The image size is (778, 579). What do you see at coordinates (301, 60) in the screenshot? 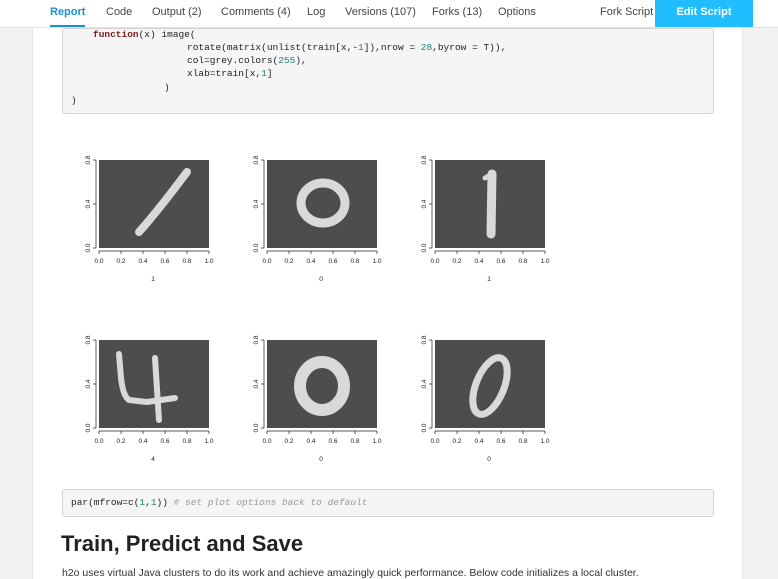
I see `code-text: ),` at bounding box center [301, 60].